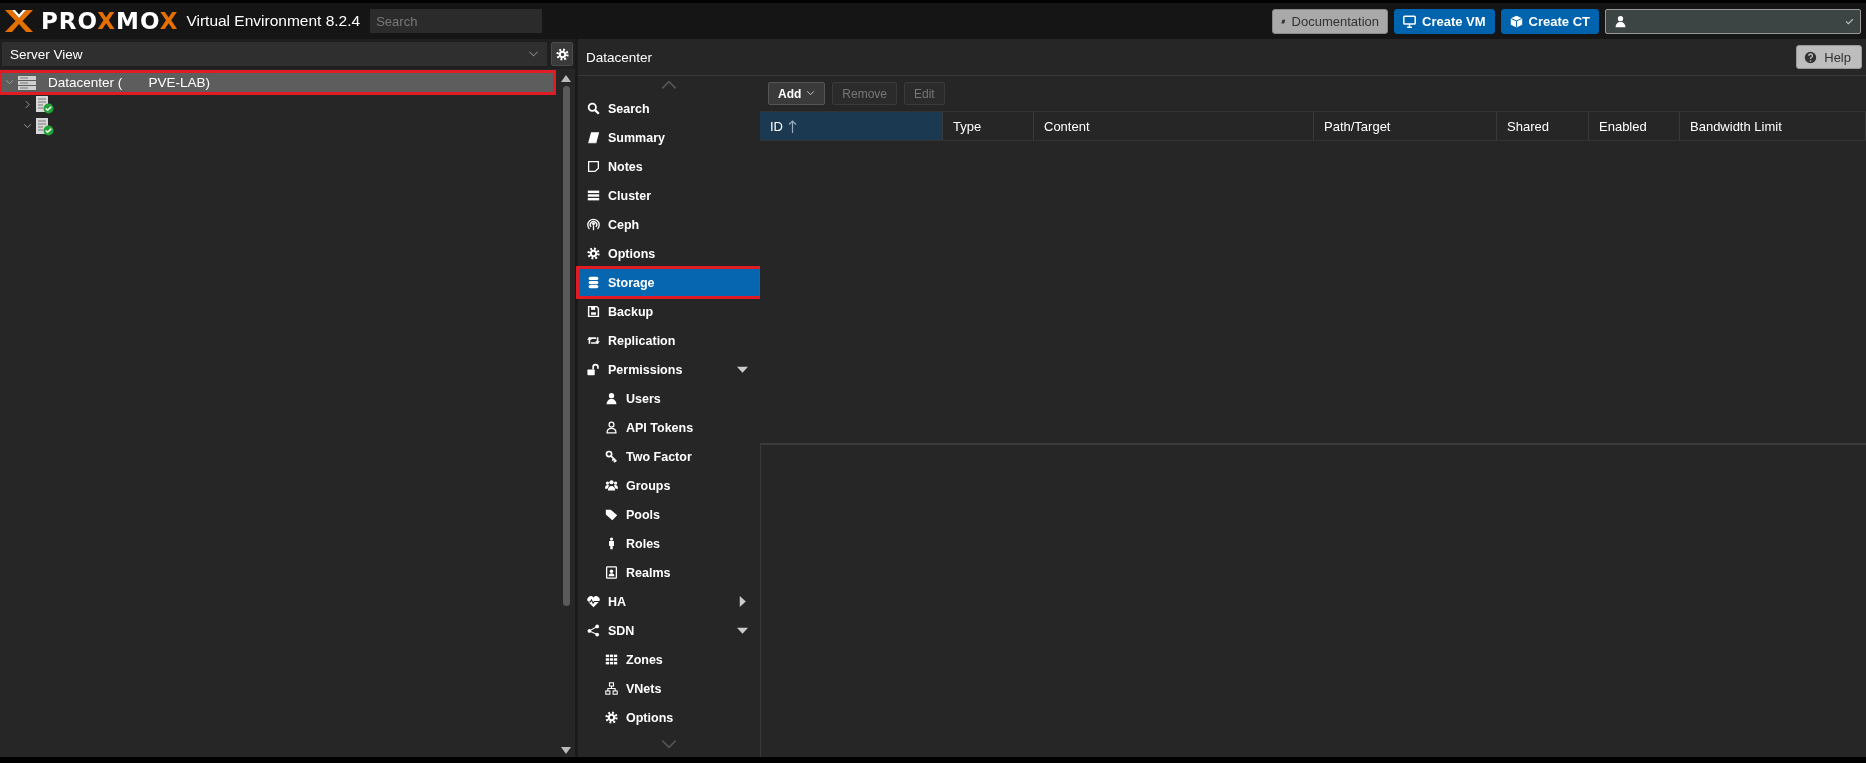 This screenshot has width=1866, height=763. What do you see at coordinates (593, 369) in the screenshot?
I see `unlocked-padlock-icon` at bounding box center [593, 369].